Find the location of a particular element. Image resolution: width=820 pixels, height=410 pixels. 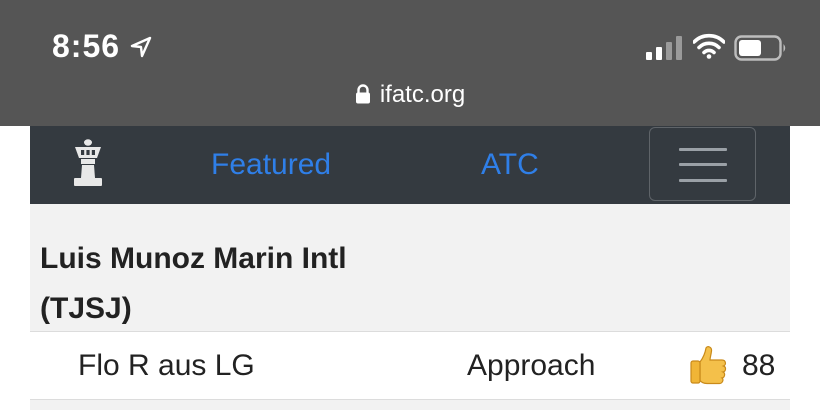

airport-code: (TJSJ) is located at coordinates (86, 308).